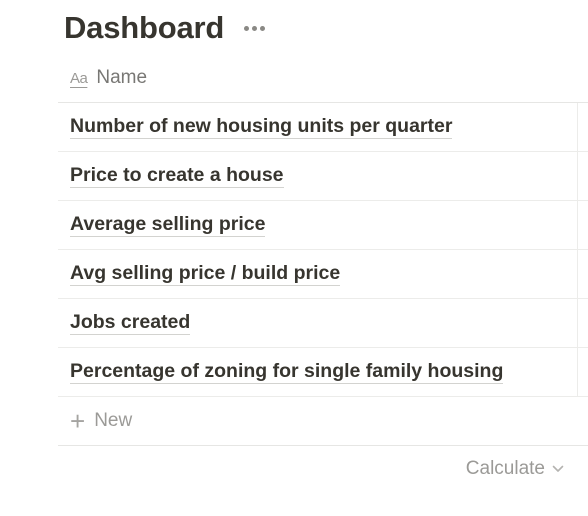 This screenshot has width=588, height=516. Describe the element at coordinates (261, 127) in the screenshot. I see `row-title: Number of new housing units per quarter` at that location.